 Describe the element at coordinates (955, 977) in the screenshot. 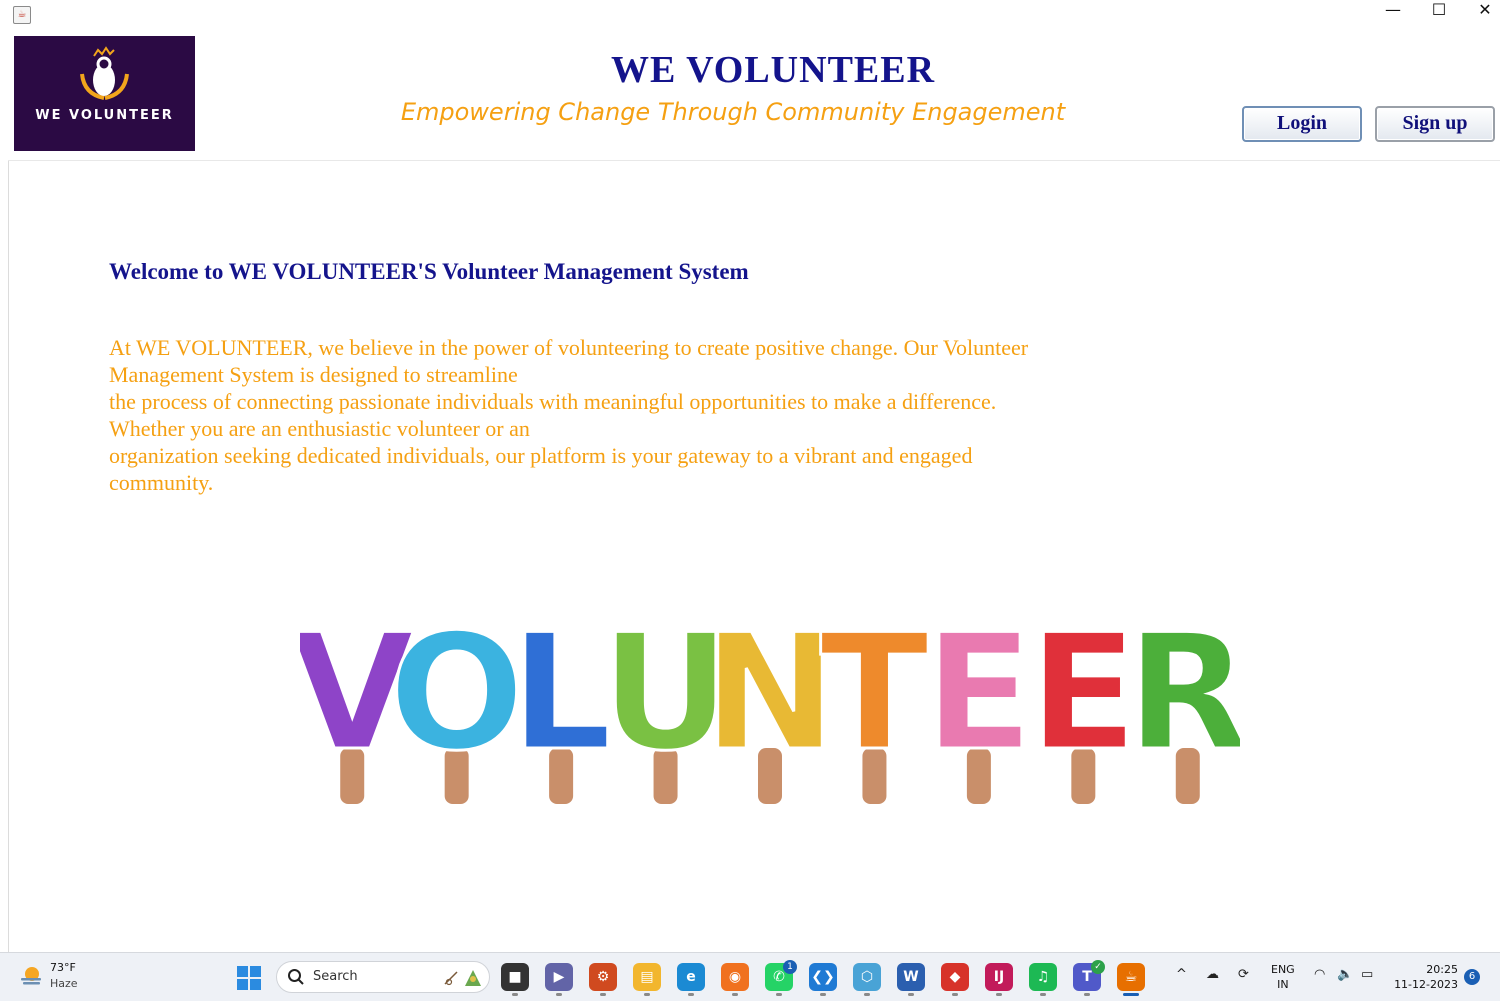

I see `git-app-icon: ◆` at that location.